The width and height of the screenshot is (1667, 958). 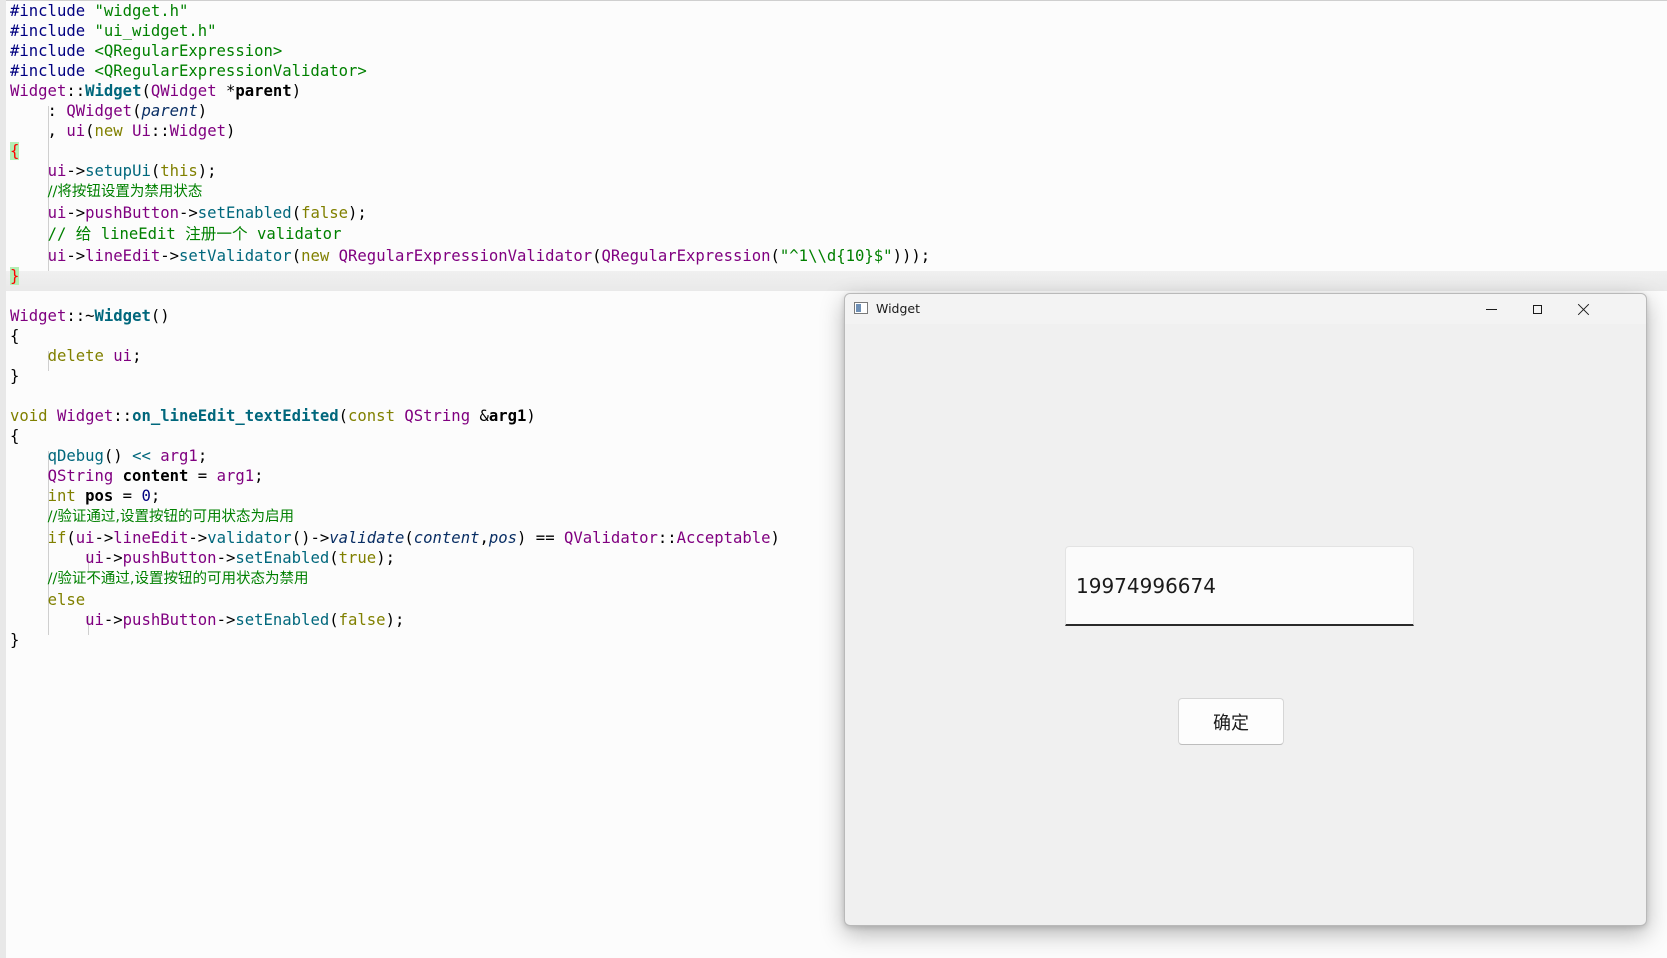 I want to click on code-line: qDebug() << arg1;, so click(x=109, y=456).